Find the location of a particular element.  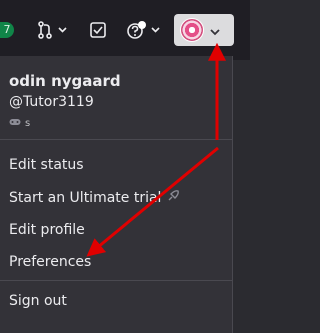

edit-profile-item: Edit profile is located at coordinates (47, 230).